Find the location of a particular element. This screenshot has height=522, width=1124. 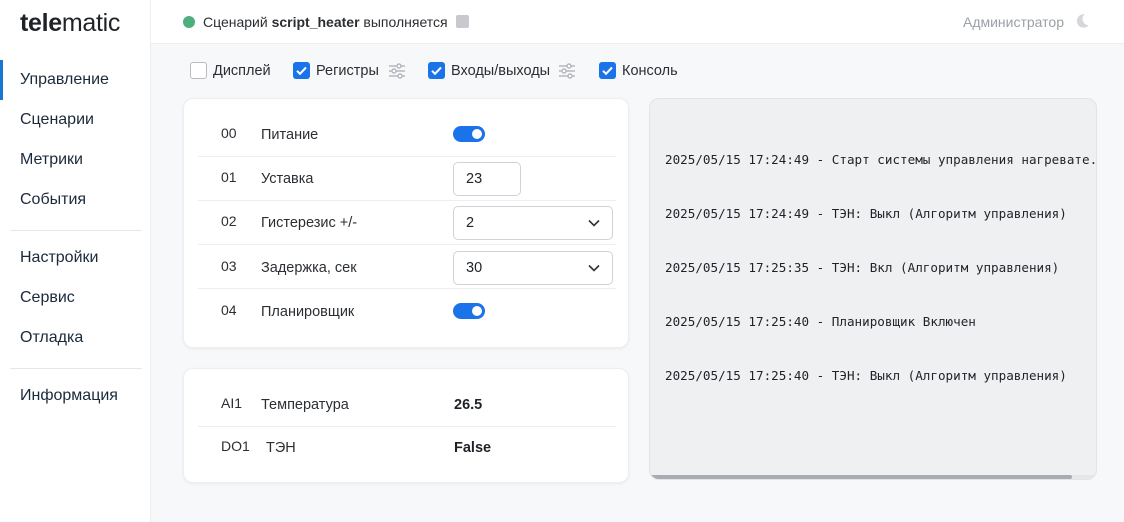

script-name: script_heater is located at coordinates (315, 22).